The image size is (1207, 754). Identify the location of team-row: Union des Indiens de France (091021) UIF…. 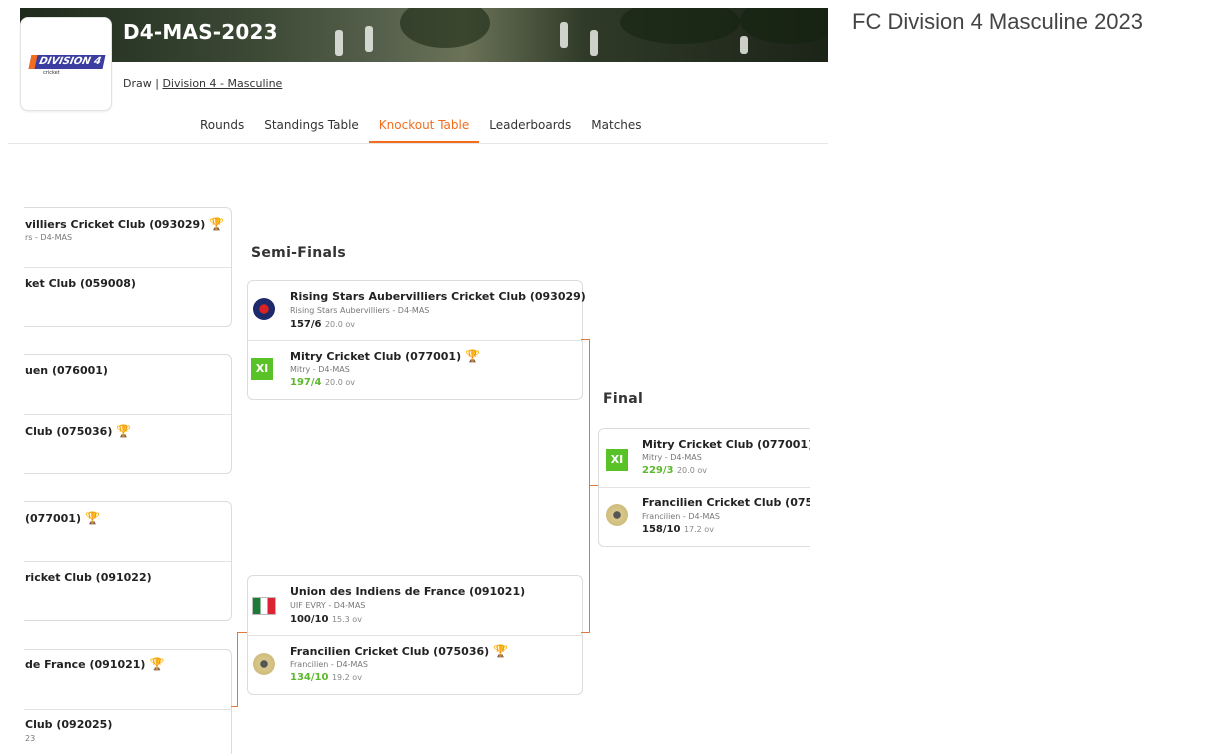
(415, 605).